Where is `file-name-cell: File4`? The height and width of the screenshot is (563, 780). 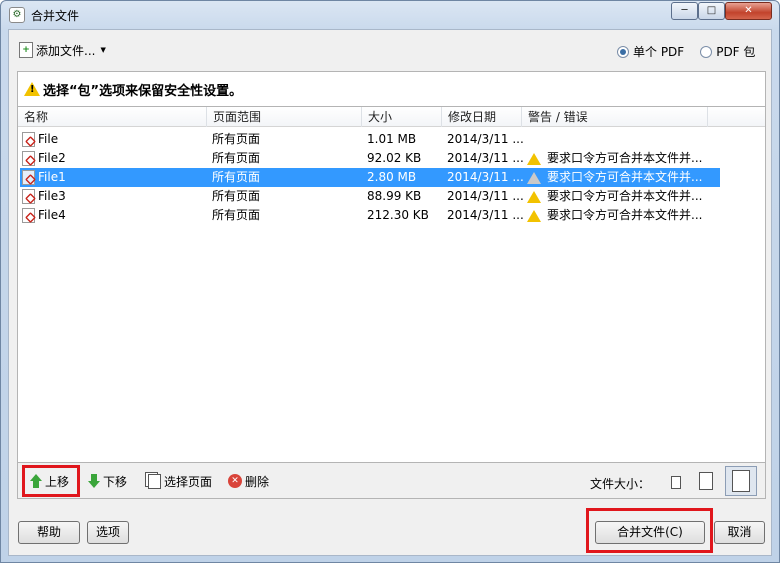
file-name-cell: File4 is located at coordinates (114, 215).